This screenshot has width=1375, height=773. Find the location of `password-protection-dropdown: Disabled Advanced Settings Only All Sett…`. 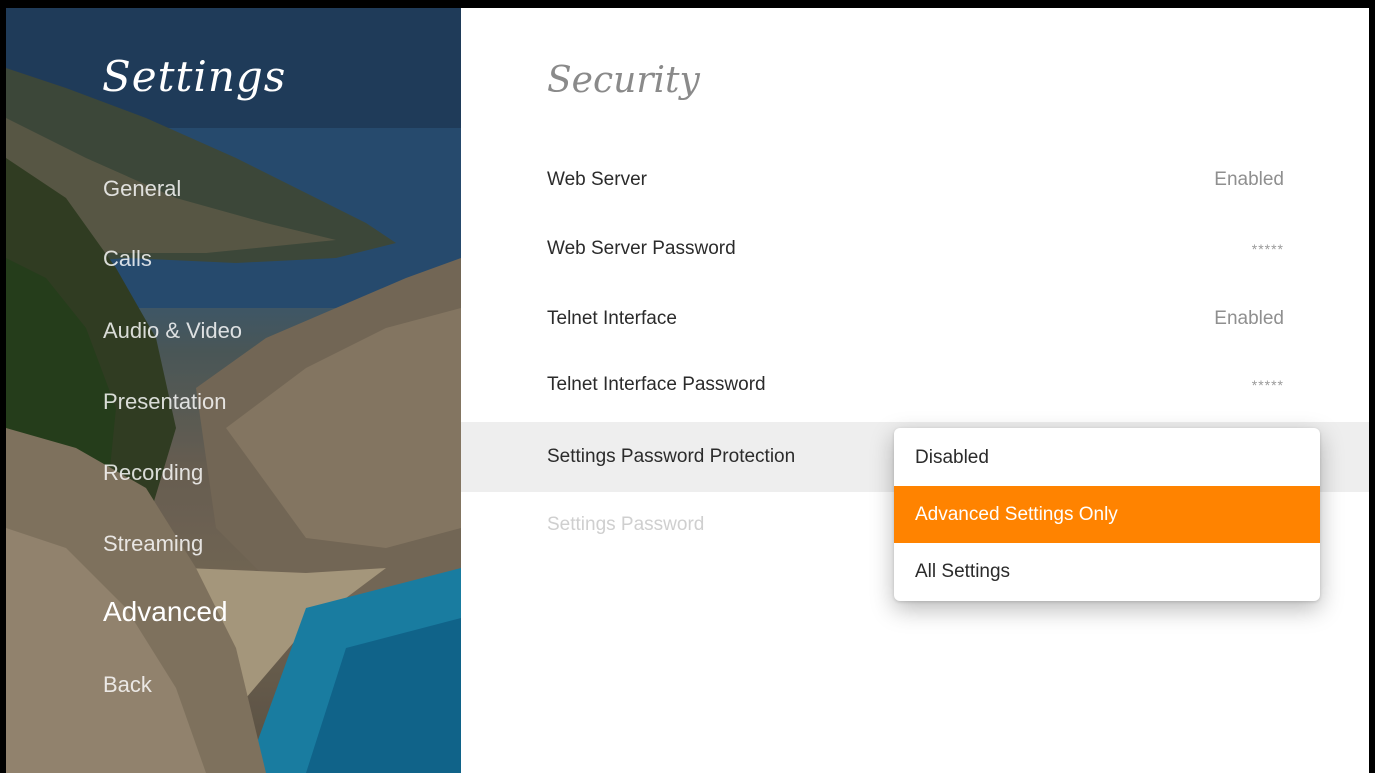

password-protection-dropdown: Disabled Advanced Settings Only All Sett… is located at coordinates (1107, 514).